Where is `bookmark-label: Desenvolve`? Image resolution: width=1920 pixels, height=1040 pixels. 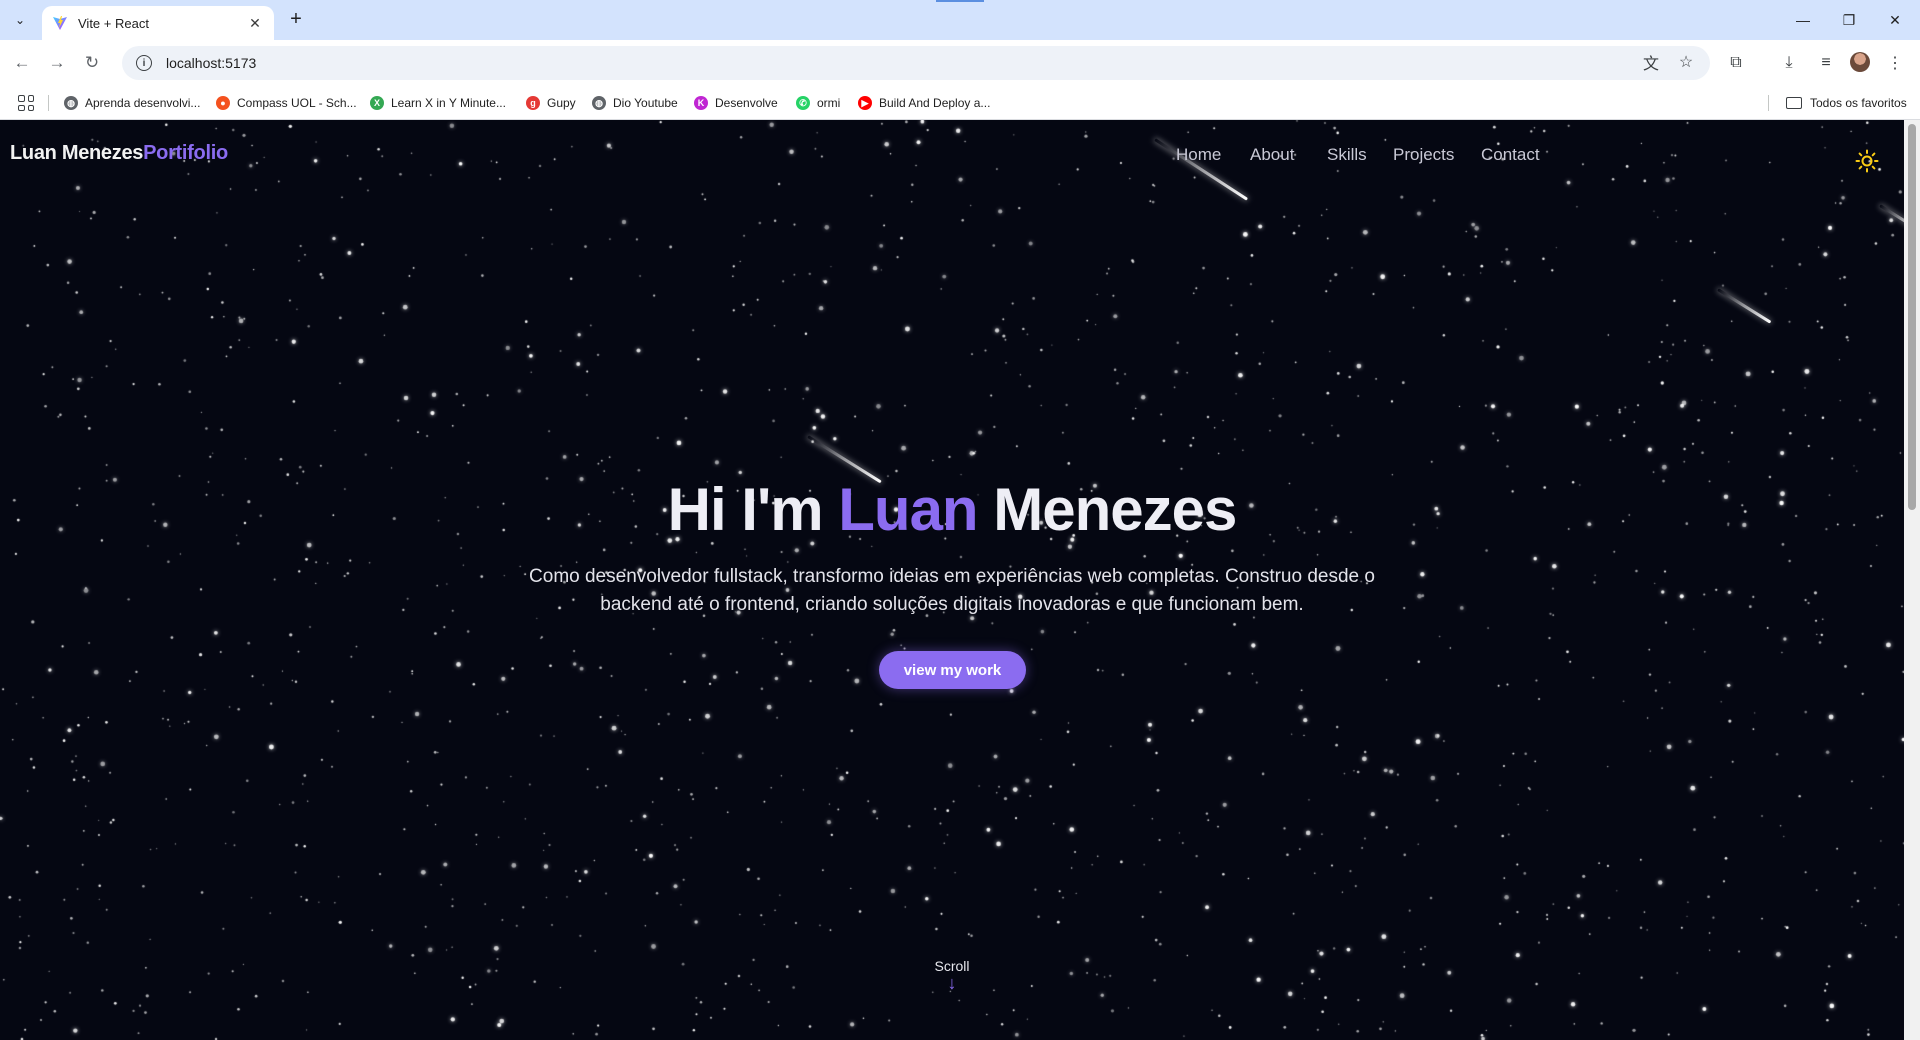 bookmark-label: Desenvolve is located at coordinates (746, 103).